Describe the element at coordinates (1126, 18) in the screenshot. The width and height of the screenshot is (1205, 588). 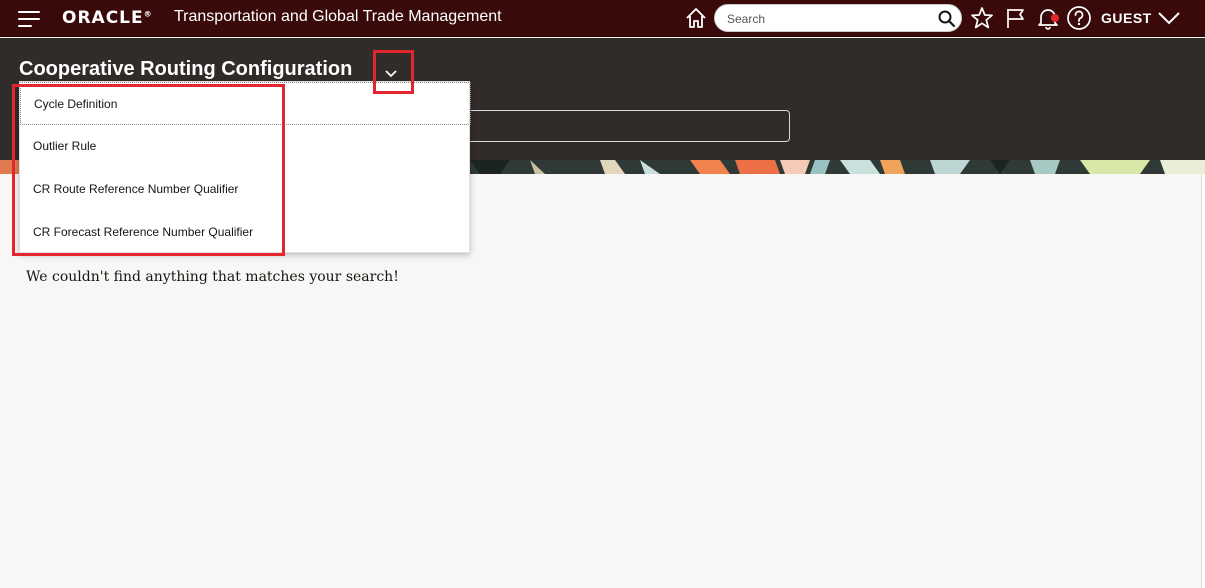
I see `user-name: GUEST` at that location.